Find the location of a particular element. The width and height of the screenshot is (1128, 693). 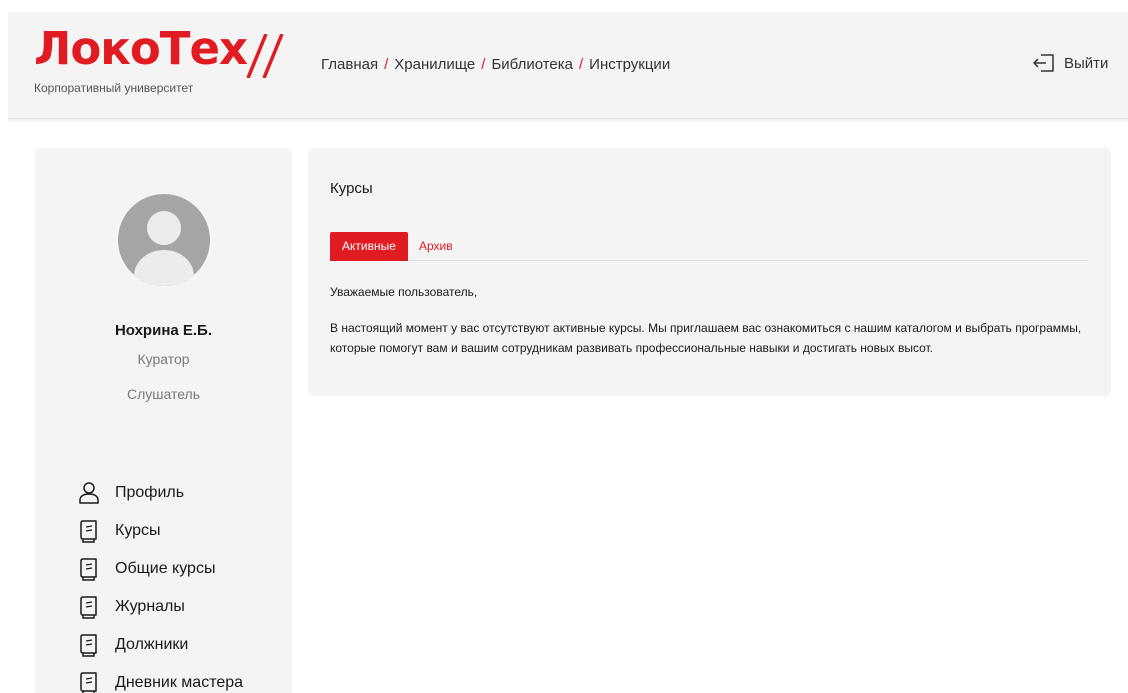

tab-archive: Архив is located at coordinates (436, 246).